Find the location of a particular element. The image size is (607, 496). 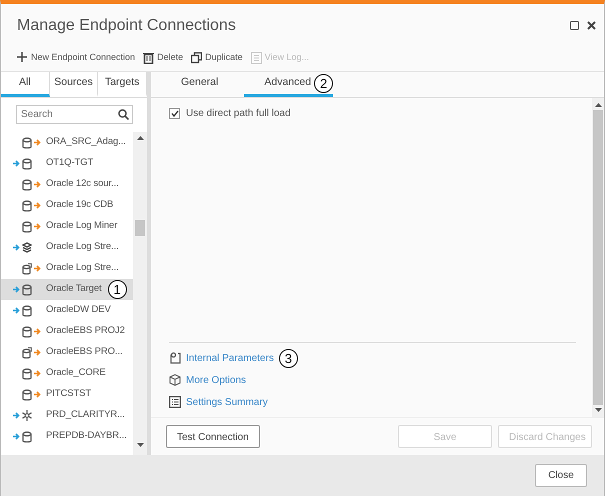

search-icon is located at coordinates (123, 114).